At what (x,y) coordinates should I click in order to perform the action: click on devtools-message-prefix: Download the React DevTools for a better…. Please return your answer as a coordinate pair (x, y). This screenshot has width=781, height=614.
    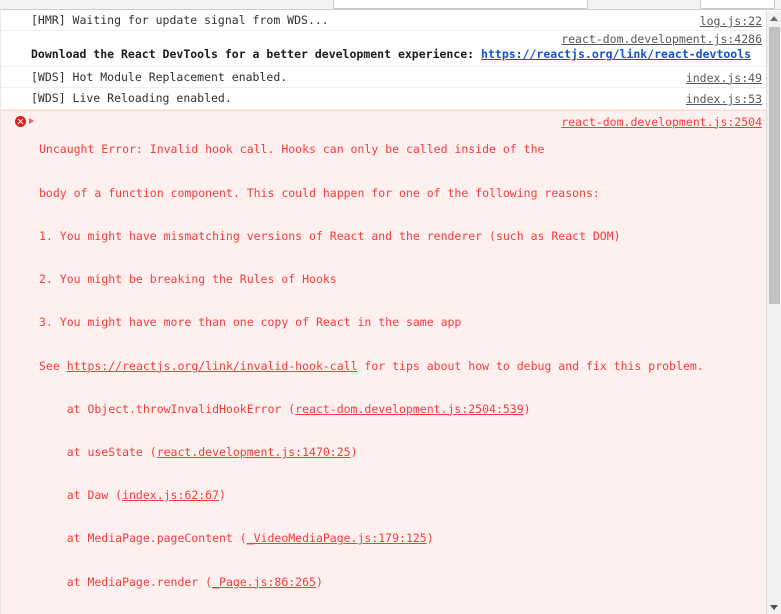
    Looking at the image, I should click on (256, 54).